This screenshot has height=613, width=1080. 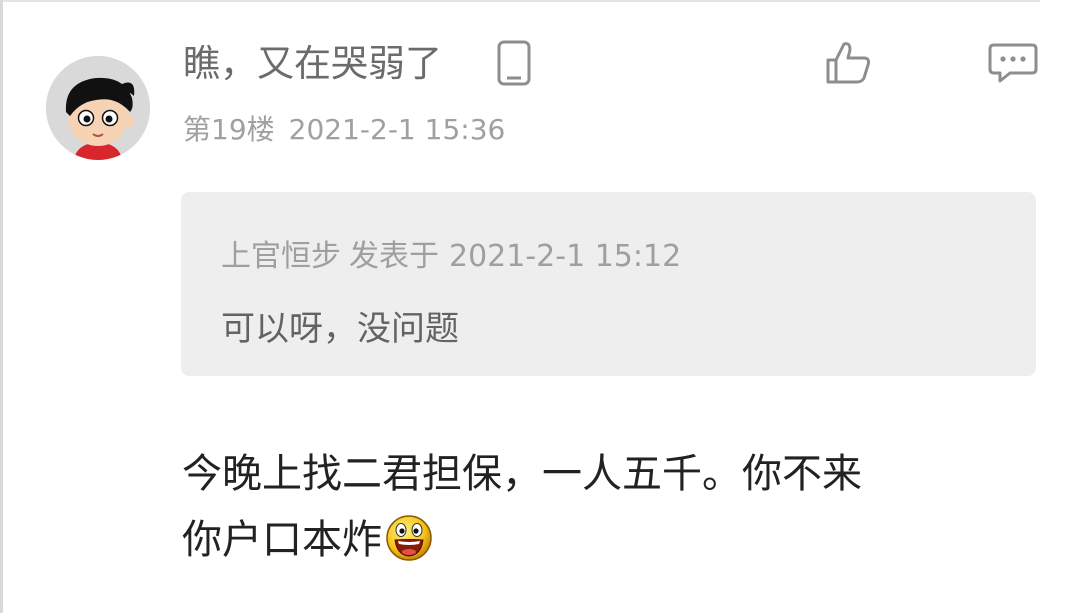 What do you see at coordinates (281, 256) in the screenshot?
I see `quote-author: 上官恒步` at bounding box center [281, 256].